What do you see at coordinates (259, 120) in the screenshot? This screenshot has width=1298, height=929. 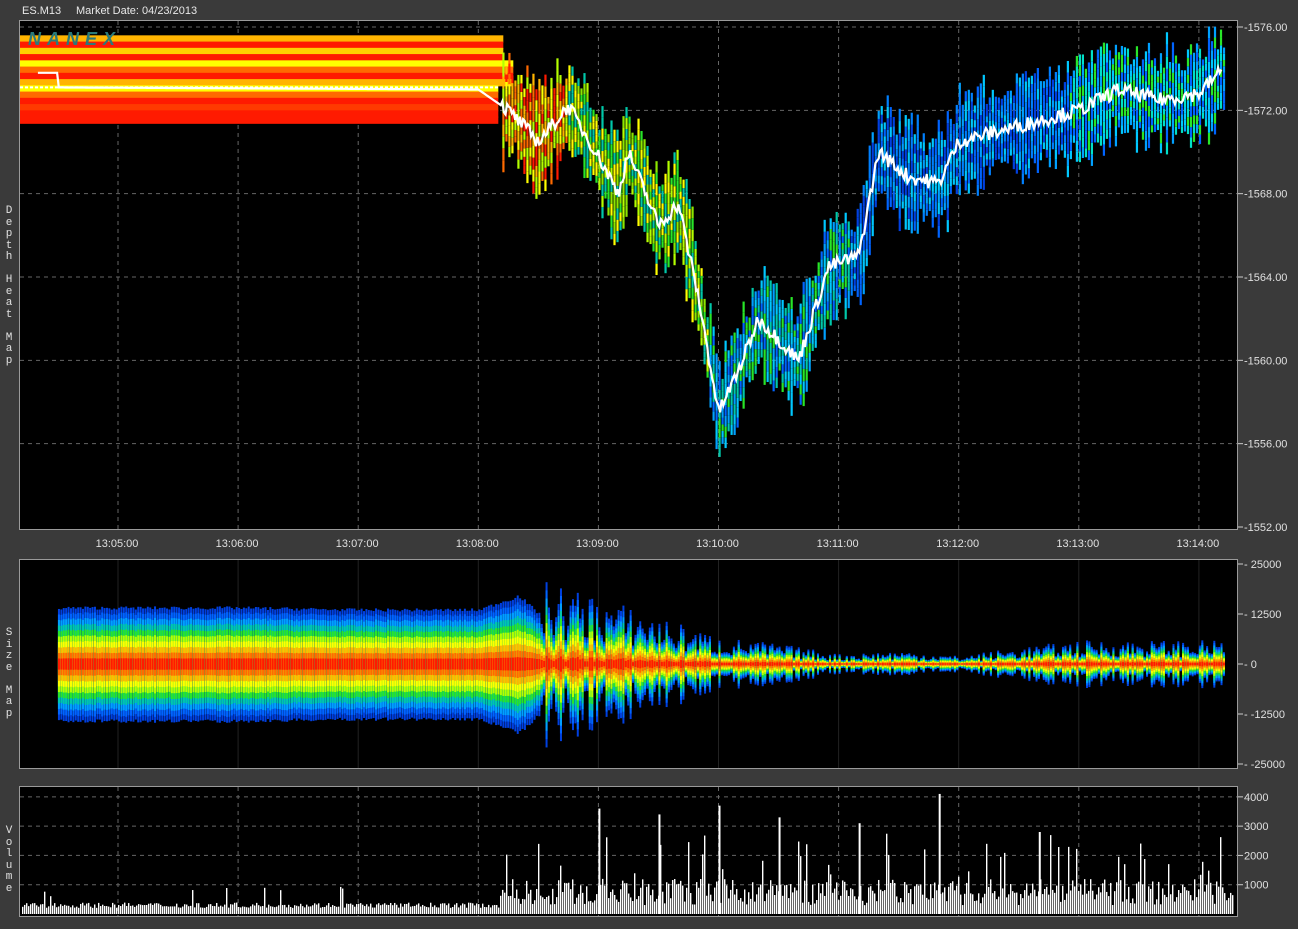 I see `depth-band-row` at bounding box center [259, 120].